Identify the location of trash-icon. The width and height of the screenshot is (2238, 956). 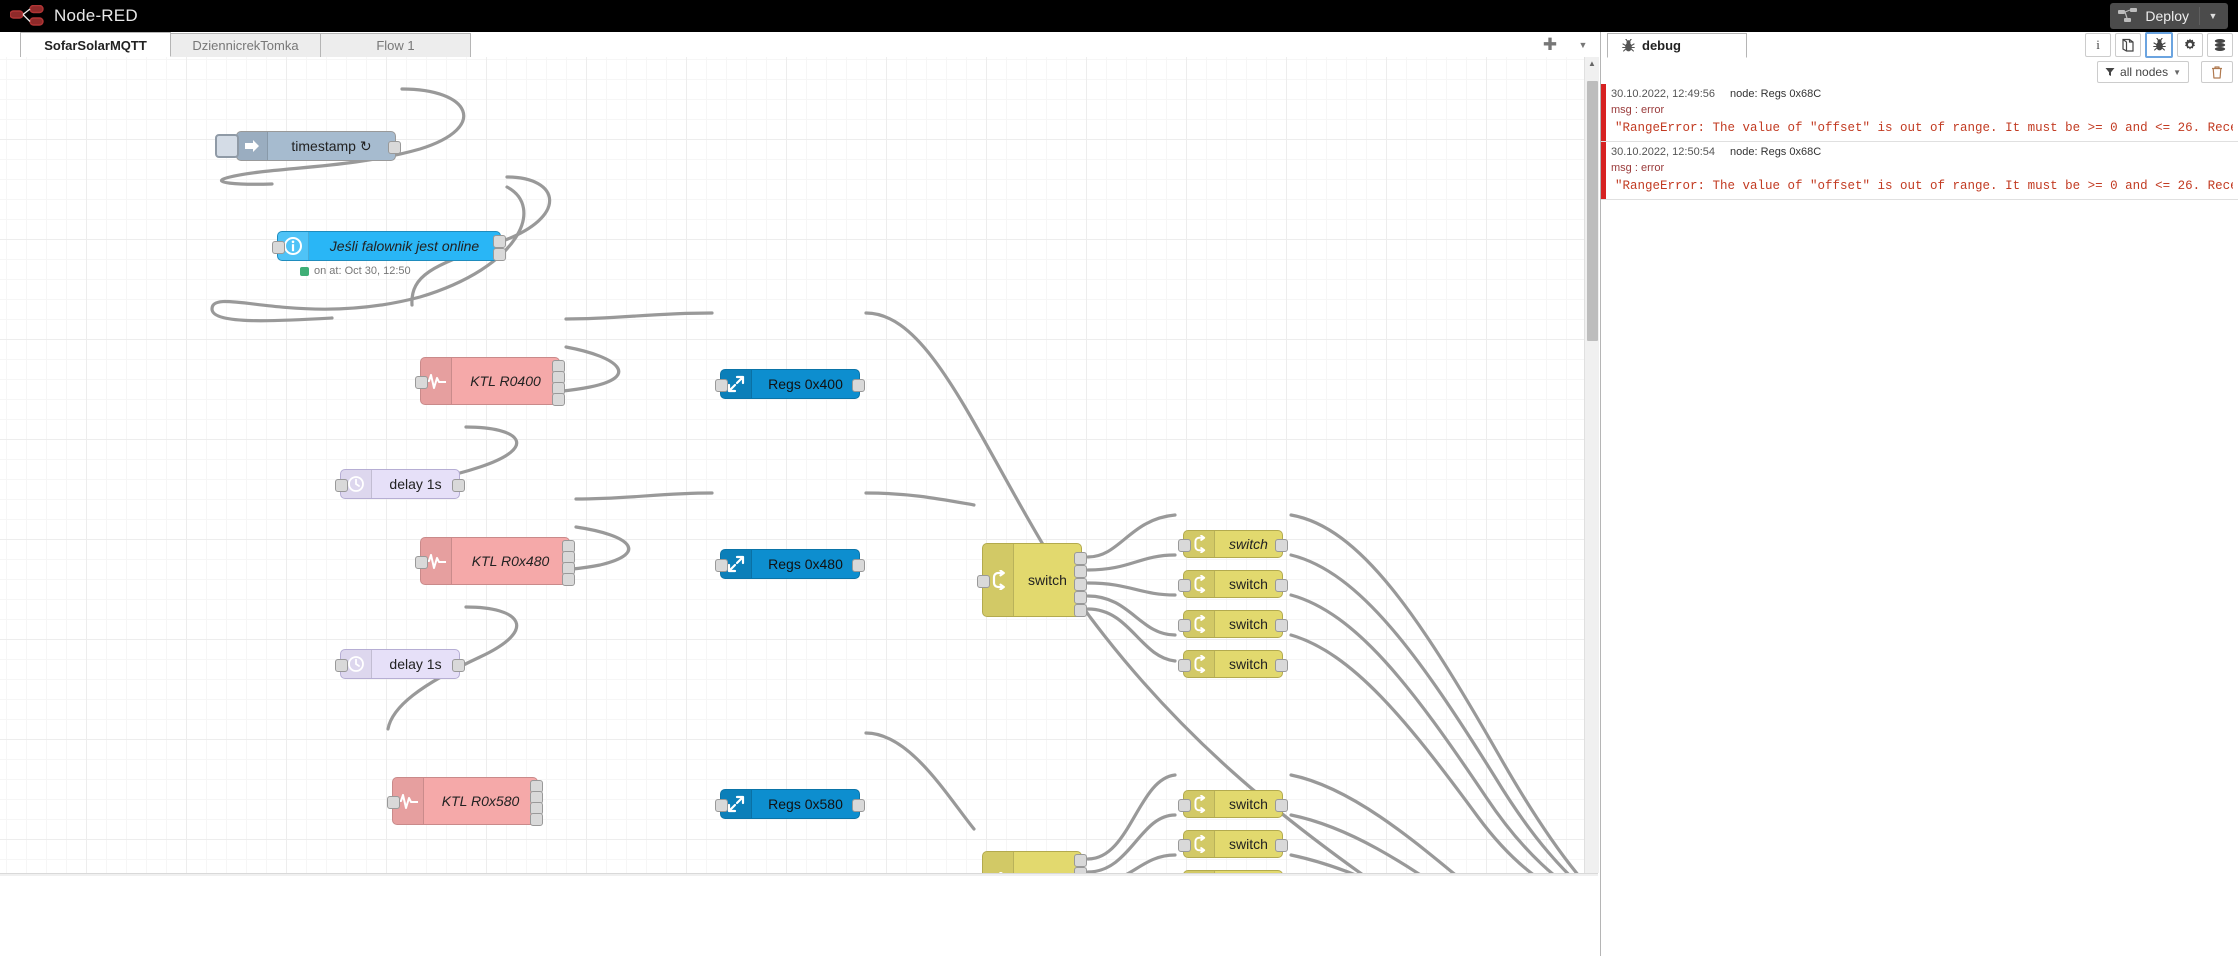
(2217, 72).